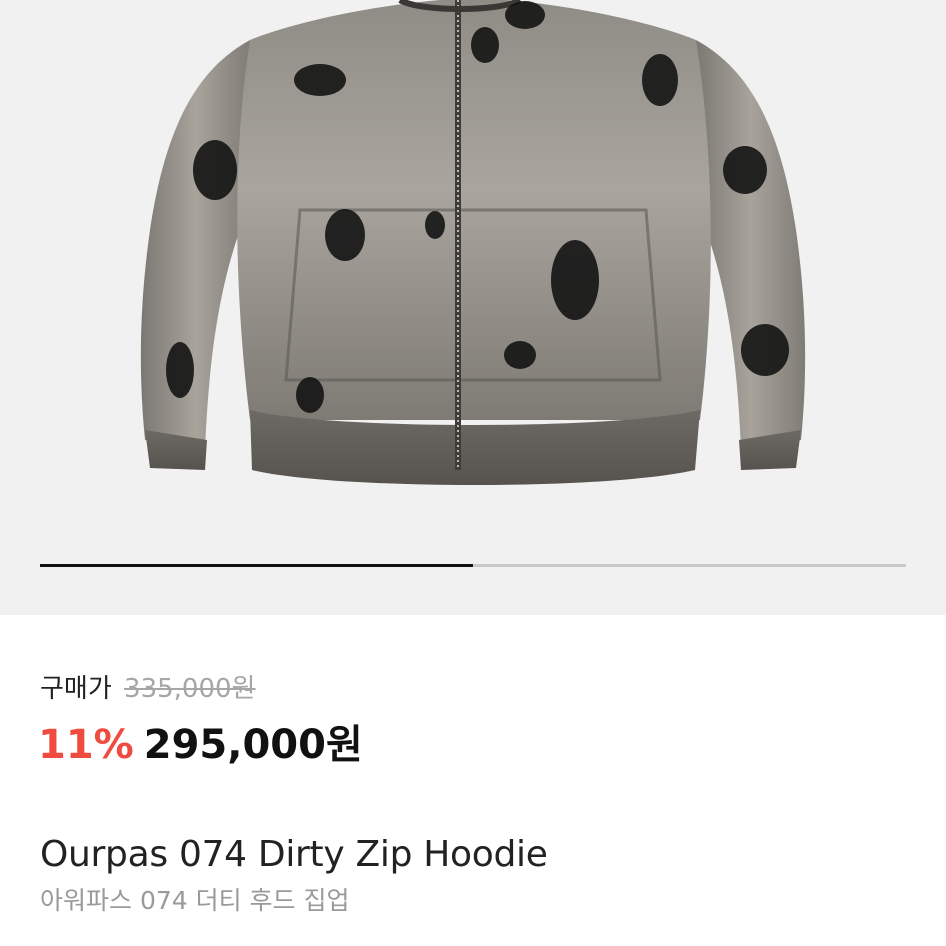  What do you see at coordinates (256, 565) in the screenshot?
I see `image-progress-indicator` at bounding box center [256, 565].